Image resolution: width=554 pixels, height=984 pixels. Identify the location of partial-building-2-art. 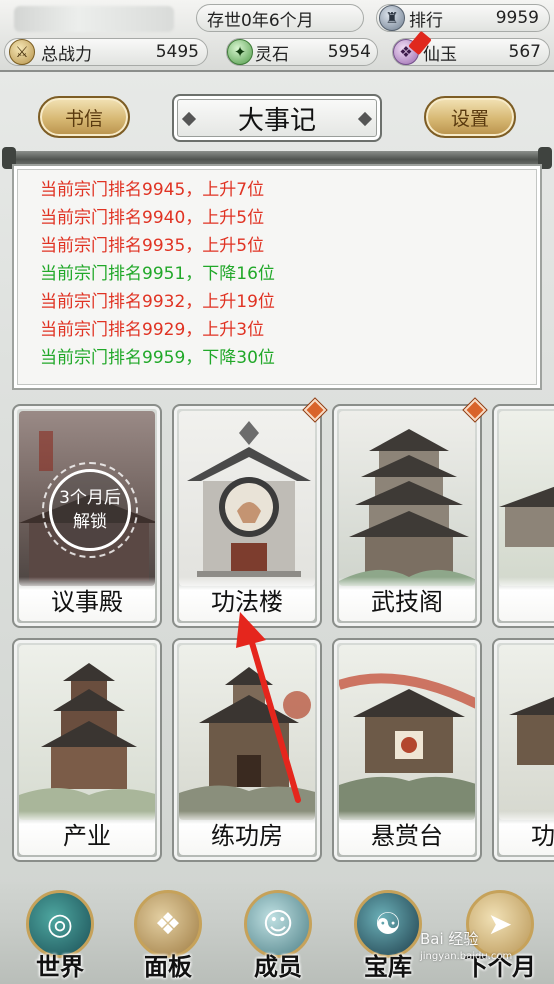
(526, 732).